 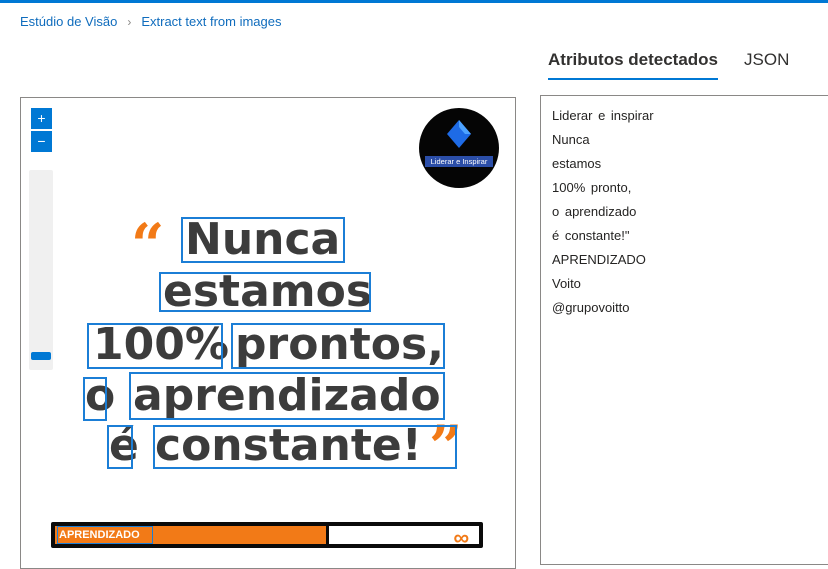 What do you see at coordinates (690, 140) in the screenshot?
I see `detected-line: Nunca` at bounding box center [690, 140].